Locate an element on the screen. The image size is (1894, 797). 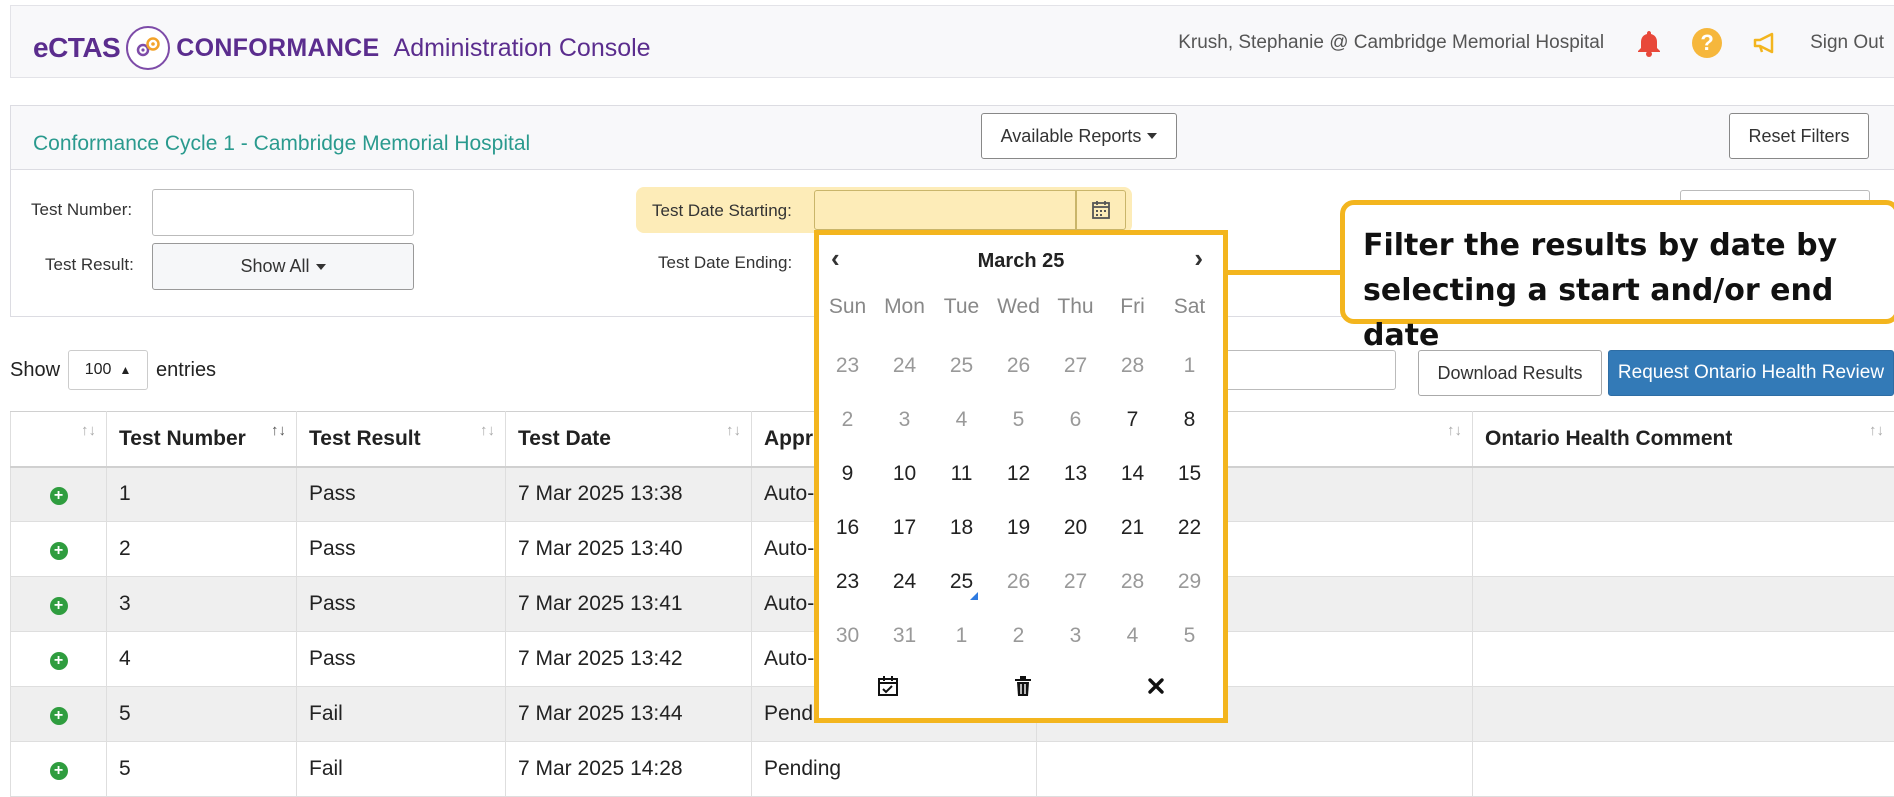
calendar-day-label: 5 is located at coordinates (1019, 419).